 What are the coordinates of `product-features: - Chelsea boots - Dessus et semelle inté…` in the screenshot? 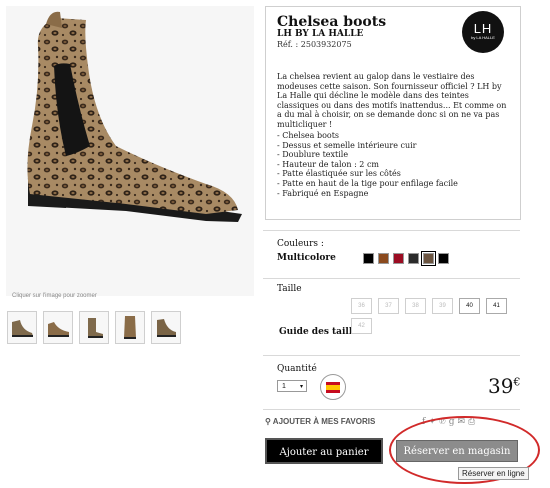 It's located at (367, 164).